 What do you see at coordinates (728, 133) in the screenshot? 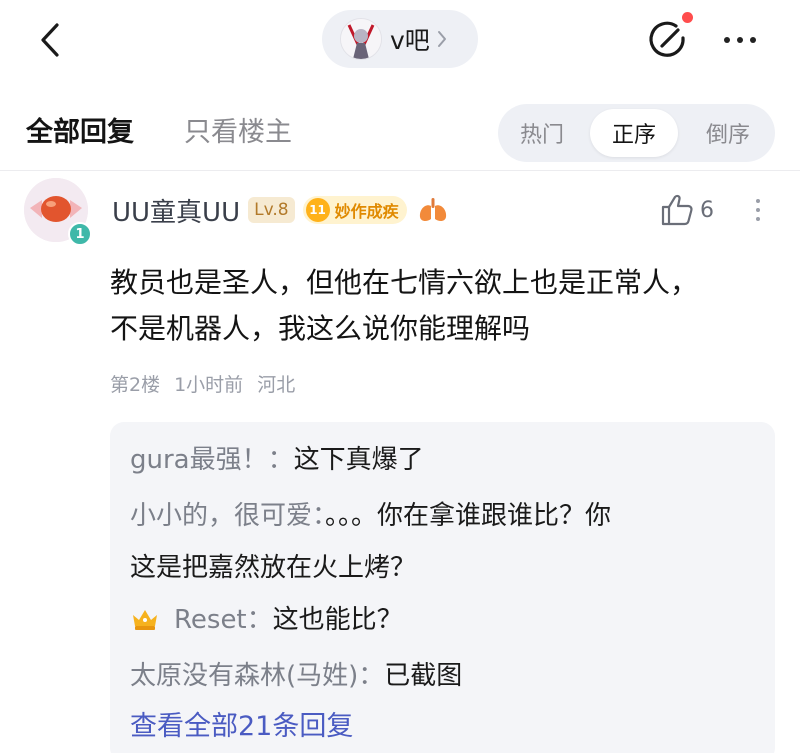
I see `sort-descending-button: 倒序` at bounding box center [728, 133].